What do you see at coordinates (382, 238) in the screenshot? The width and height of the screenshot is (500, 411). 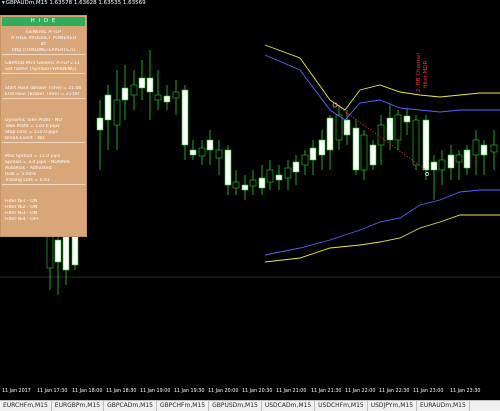 I see `lower-outer-band` at bounding box center [382, 238].